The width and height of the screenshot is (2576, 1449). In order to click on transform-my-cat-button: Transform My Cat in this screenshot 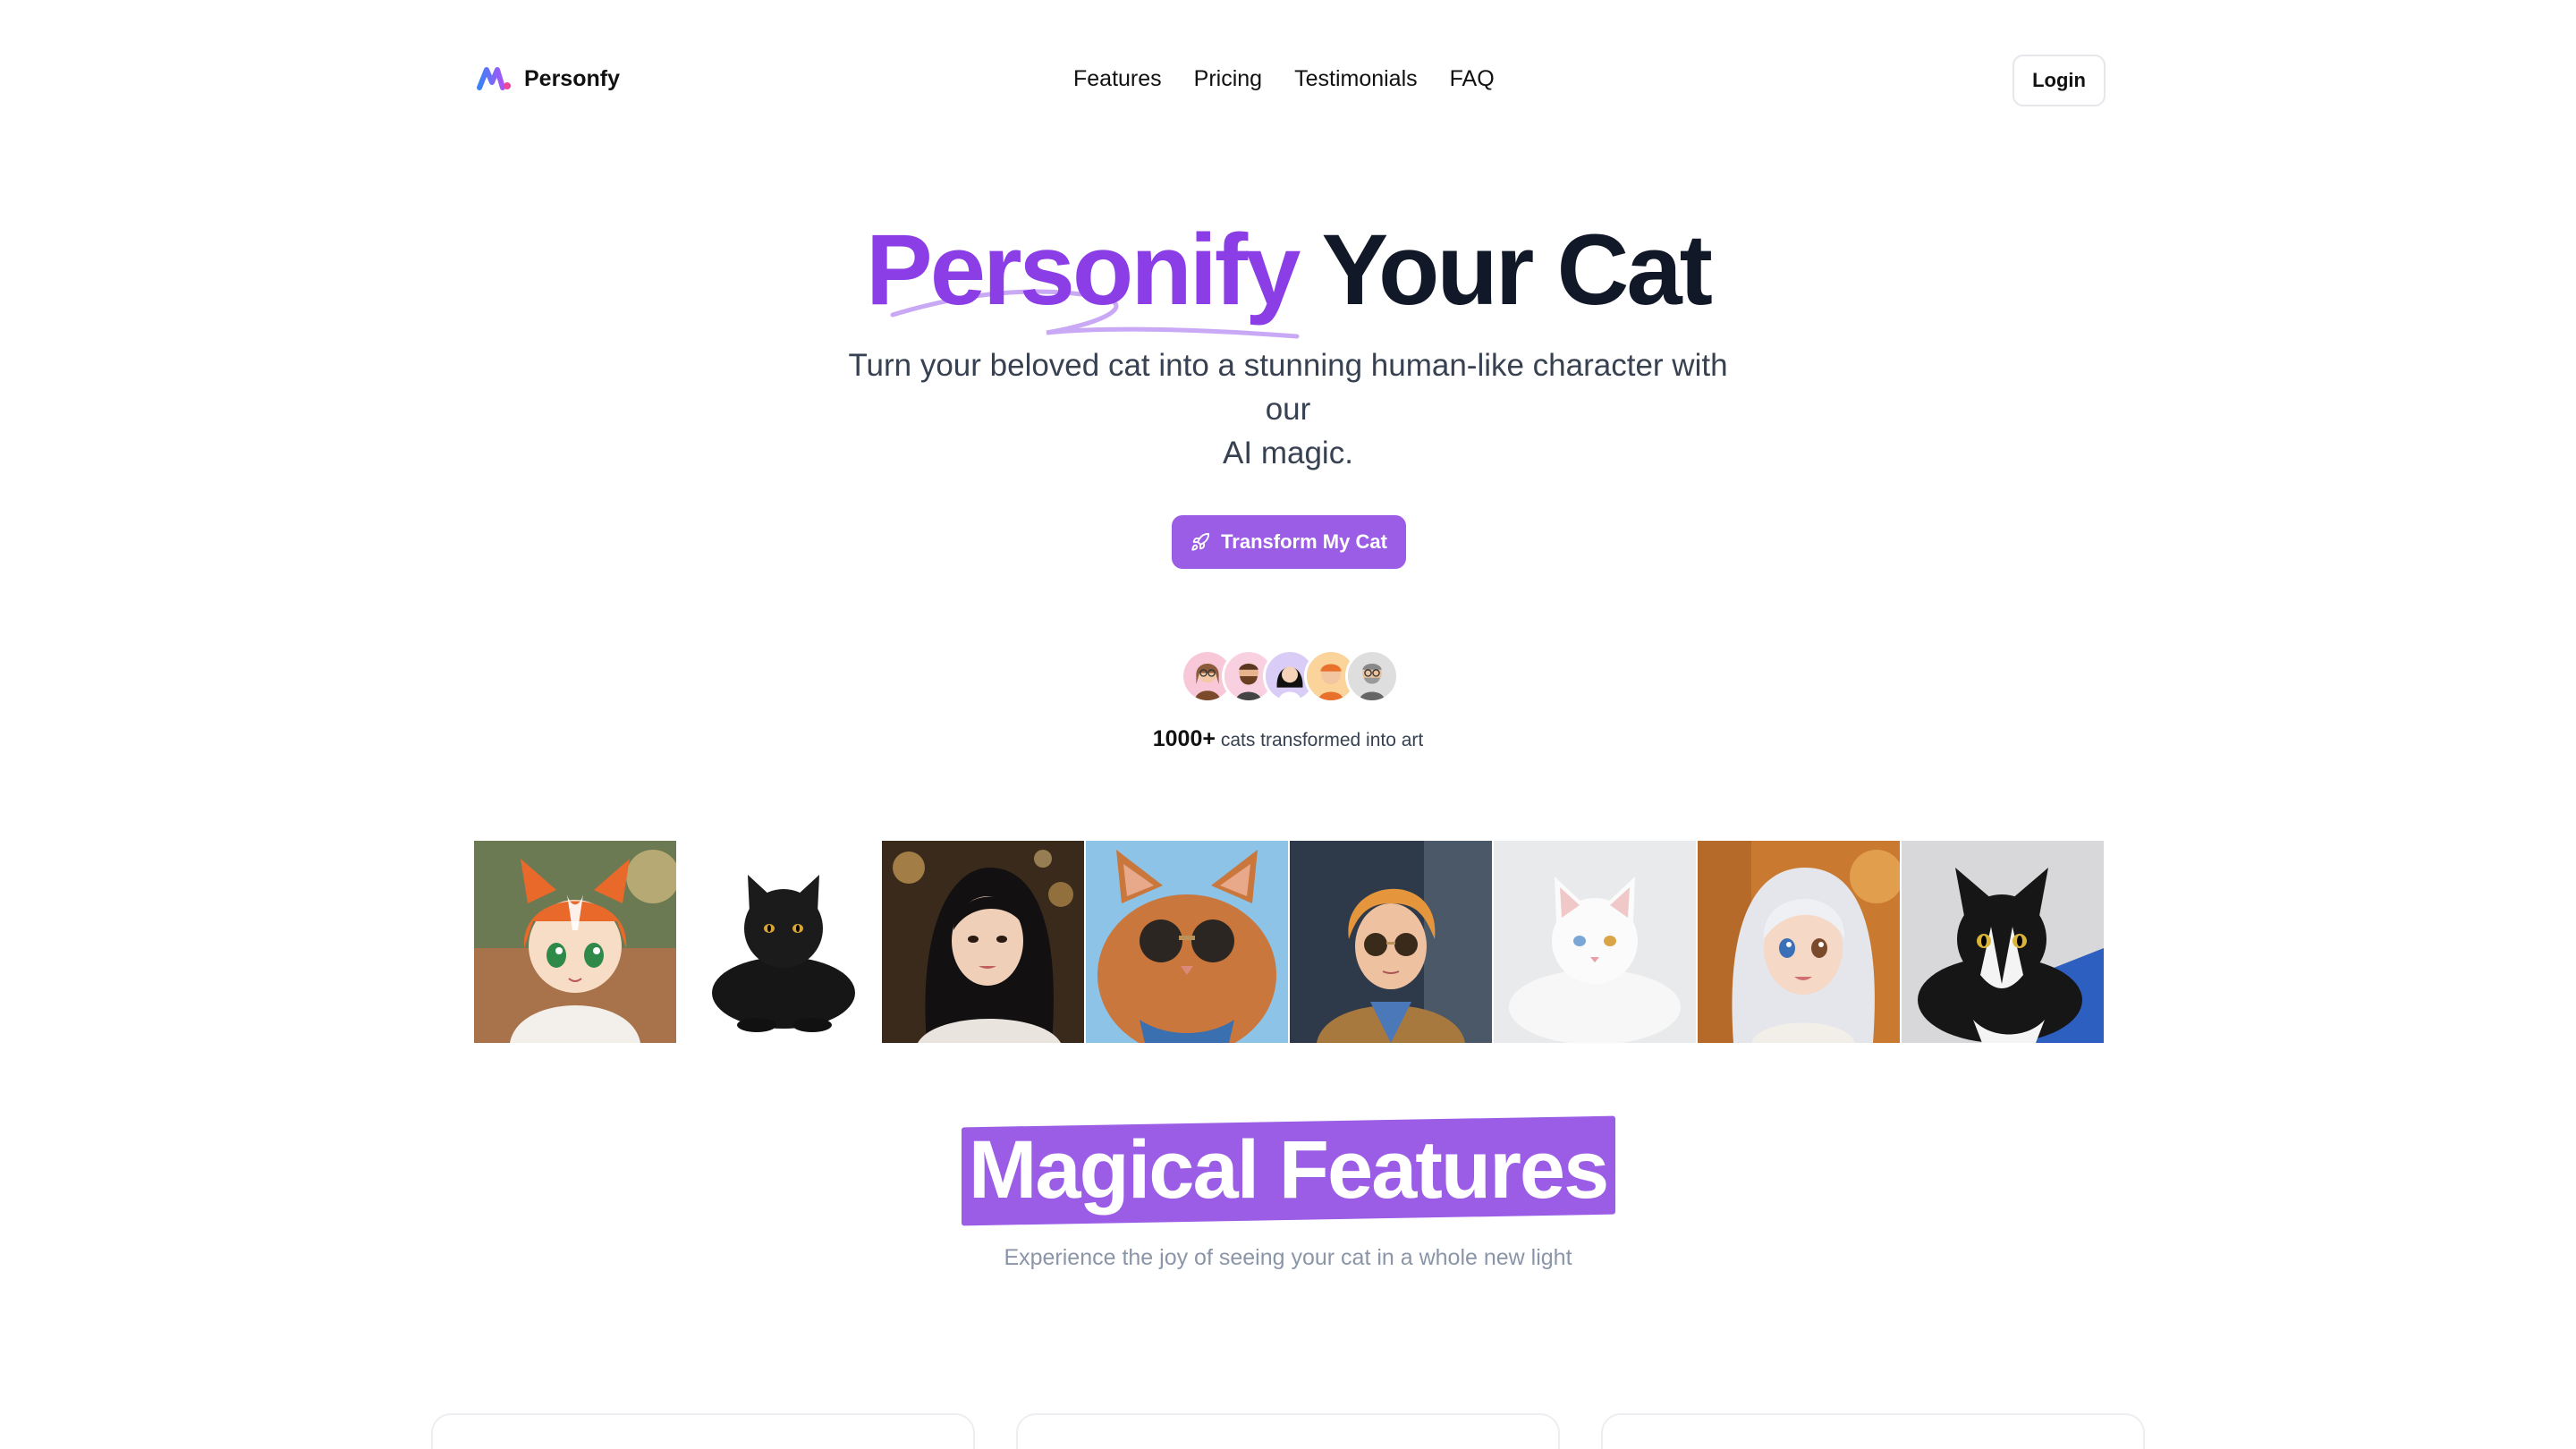, I will do `click(1289, 542)`.